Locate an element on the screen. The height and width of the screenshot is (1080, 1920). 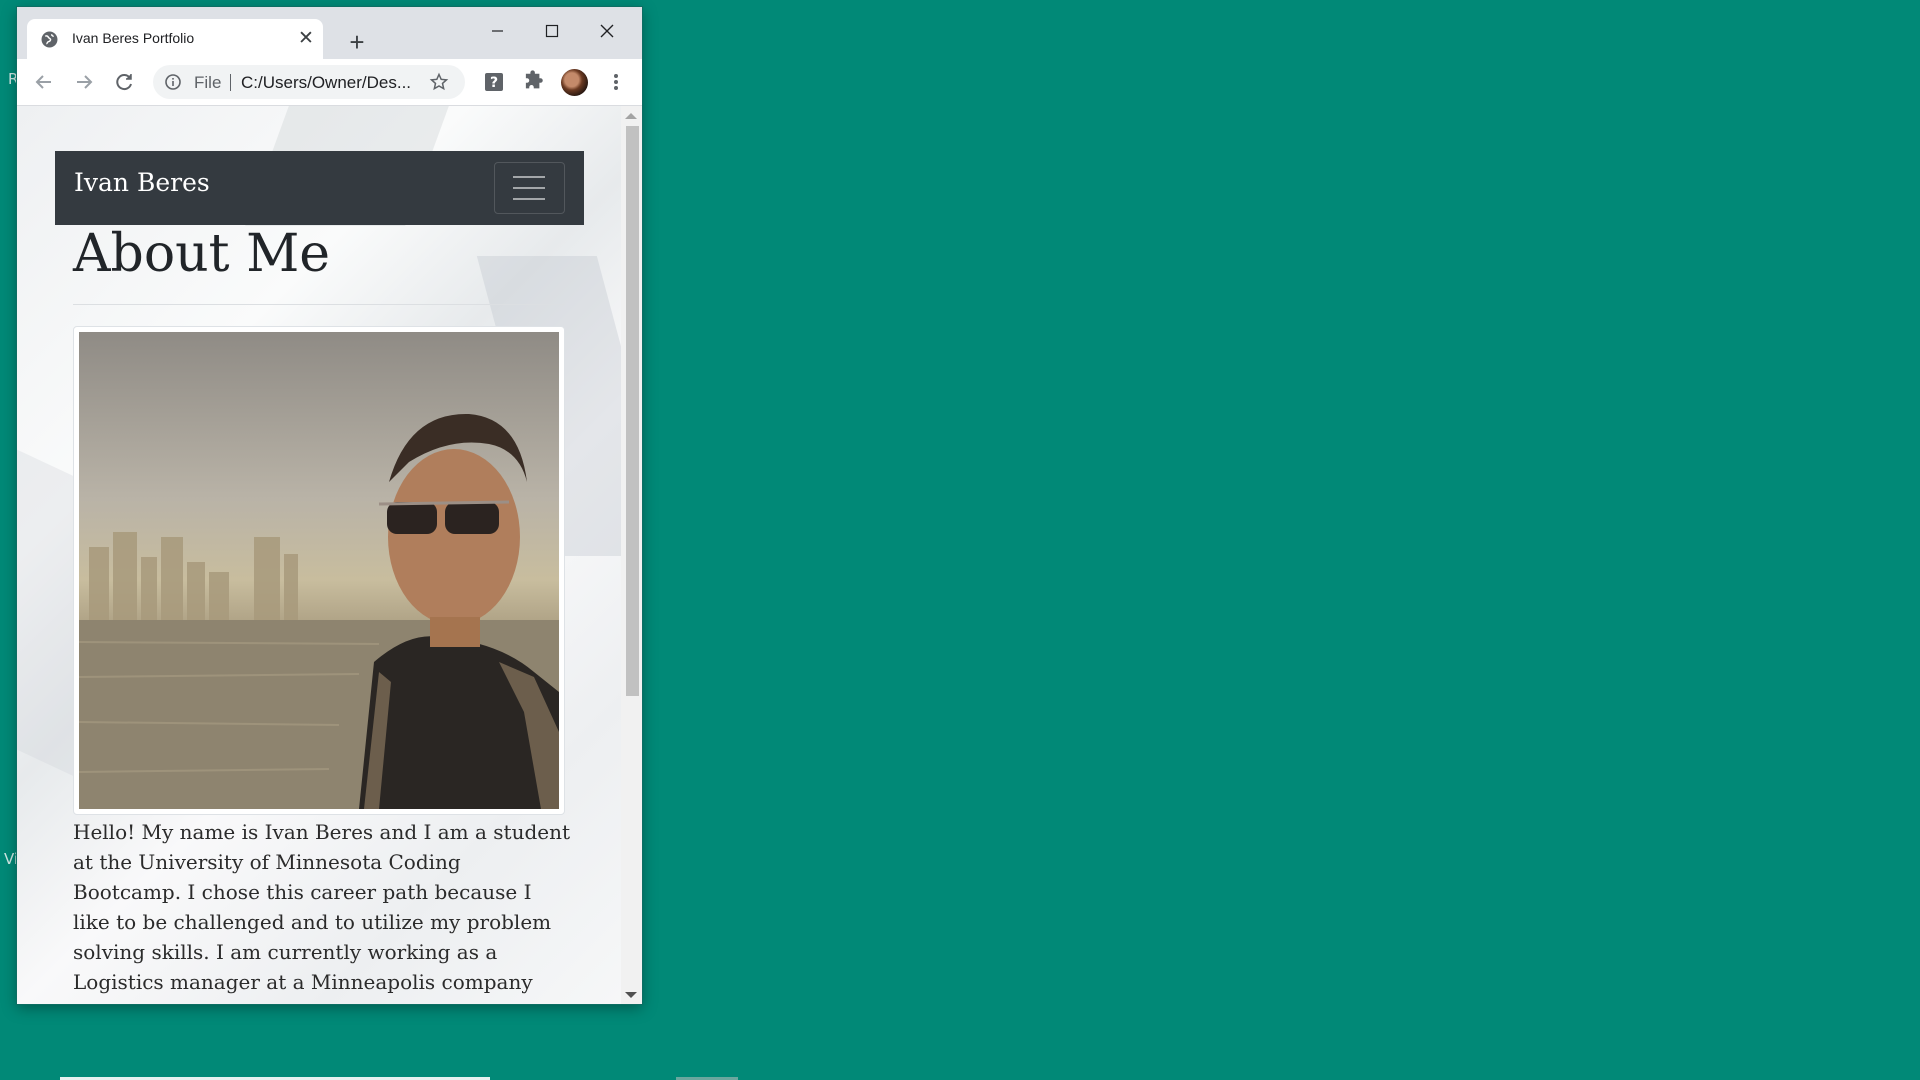
profile-avatar is located at coordinates (574, 82).